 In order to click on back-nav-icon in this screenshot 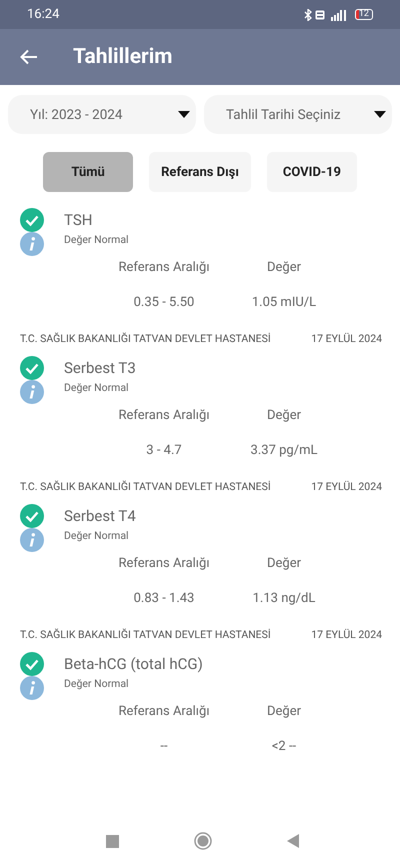, I will do `click(293, 841)`.